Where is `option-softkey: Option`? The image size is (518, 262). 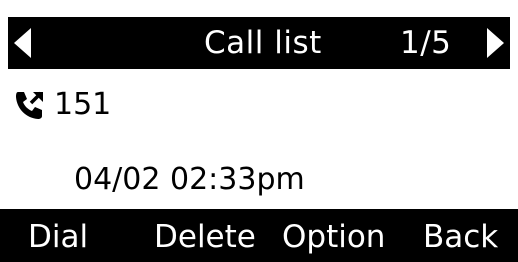
option-softkey: Option is located at coordinates (333, 237).